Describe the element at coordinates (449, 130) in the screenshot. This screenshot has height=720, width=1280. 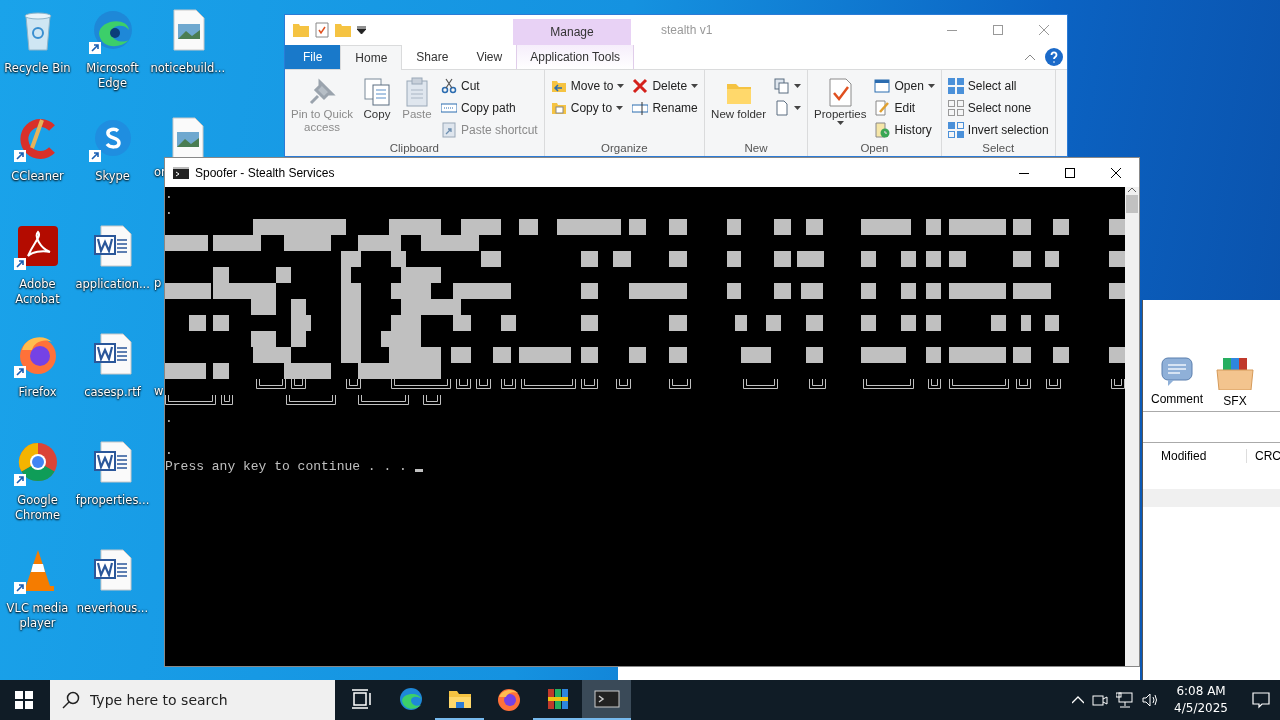
I see `shortcut-icon` at that location.